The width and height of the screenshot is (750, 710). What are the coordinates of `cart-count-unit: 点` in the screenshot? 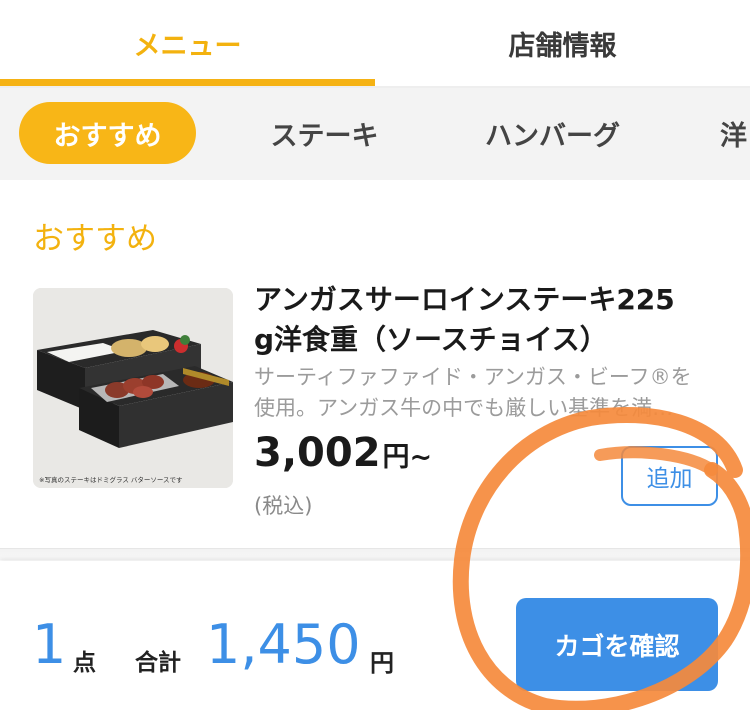 It's located at (84, 663).